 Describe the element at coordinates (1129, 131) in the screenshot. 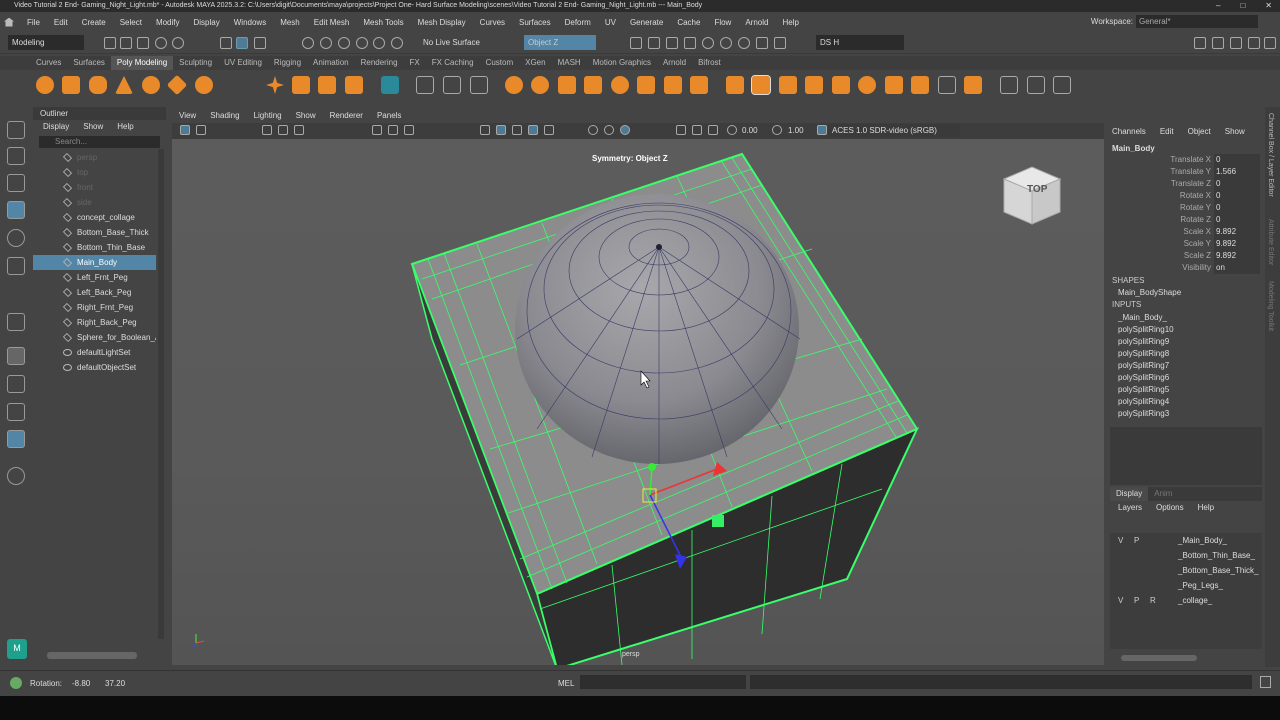

I see `channel-menu-channels: Channels` at that location.